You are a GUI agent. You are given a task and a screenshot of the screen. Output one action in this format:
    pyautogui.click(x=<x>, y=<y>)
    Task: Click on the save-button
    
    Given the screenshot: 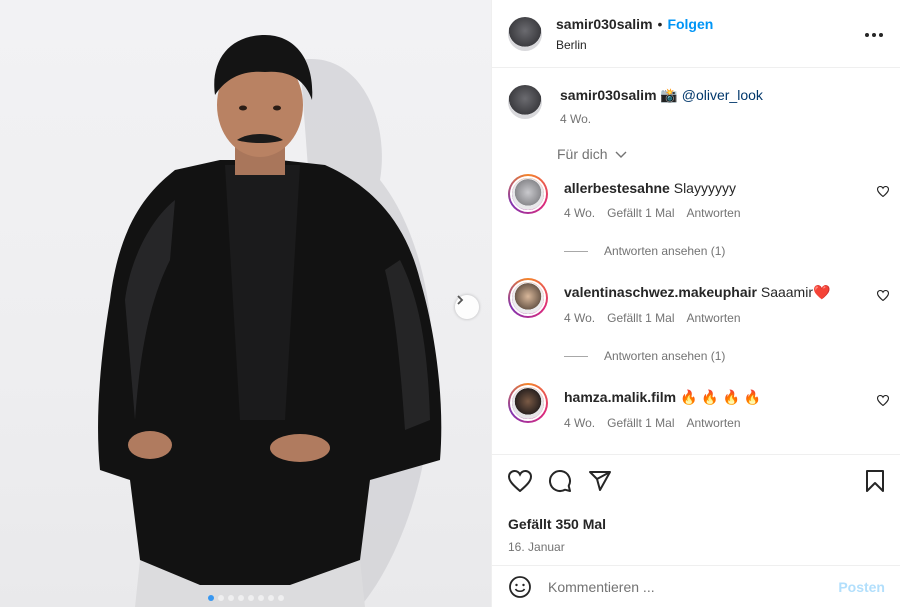 What is the action you would take?
    pyautogui.click(x=875, y=483)
    